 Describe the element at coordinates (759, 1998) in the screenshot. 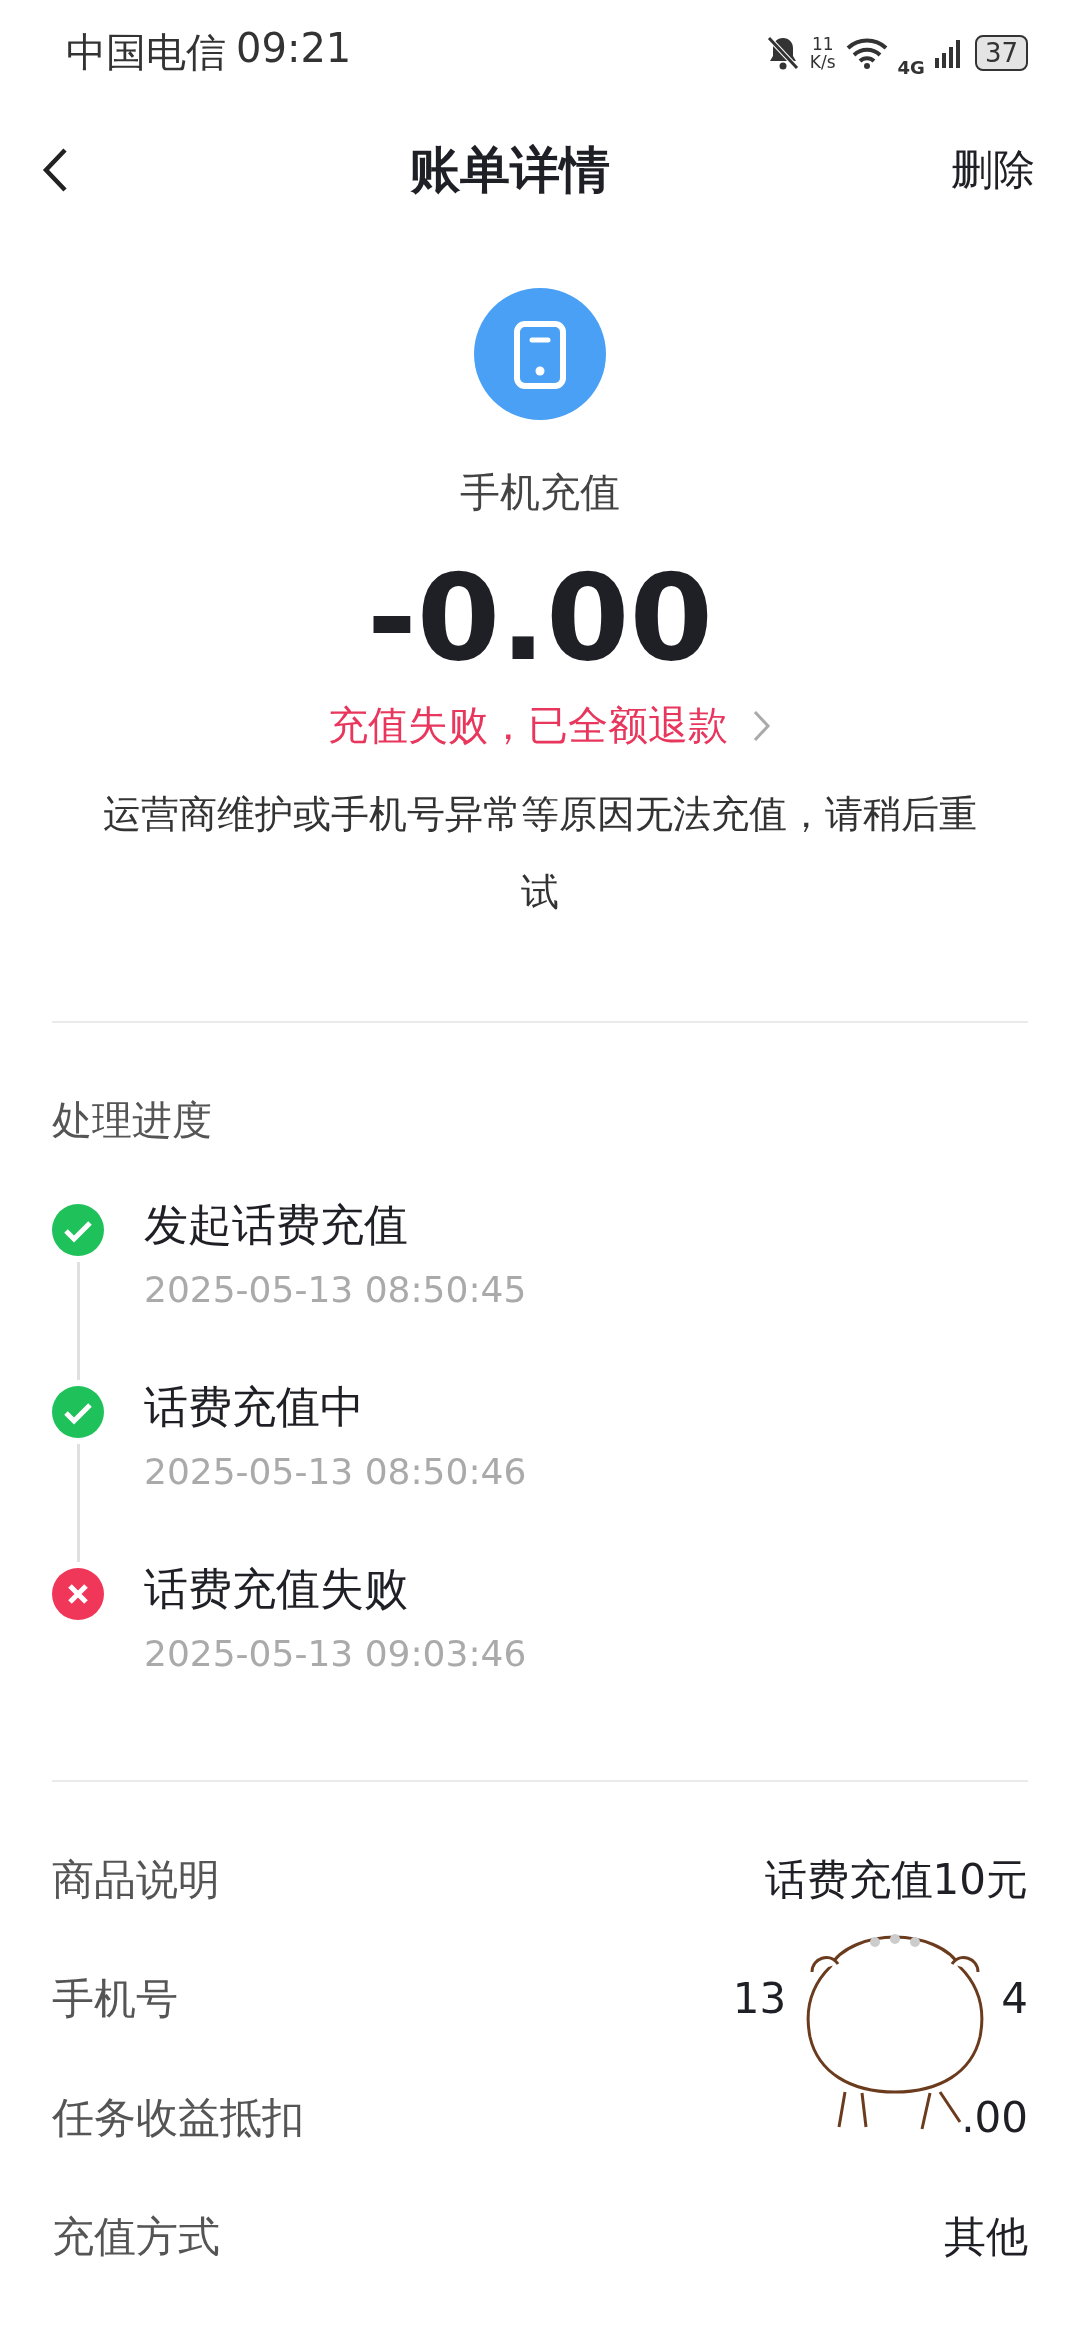

I see `detail-value: 13` at that location.